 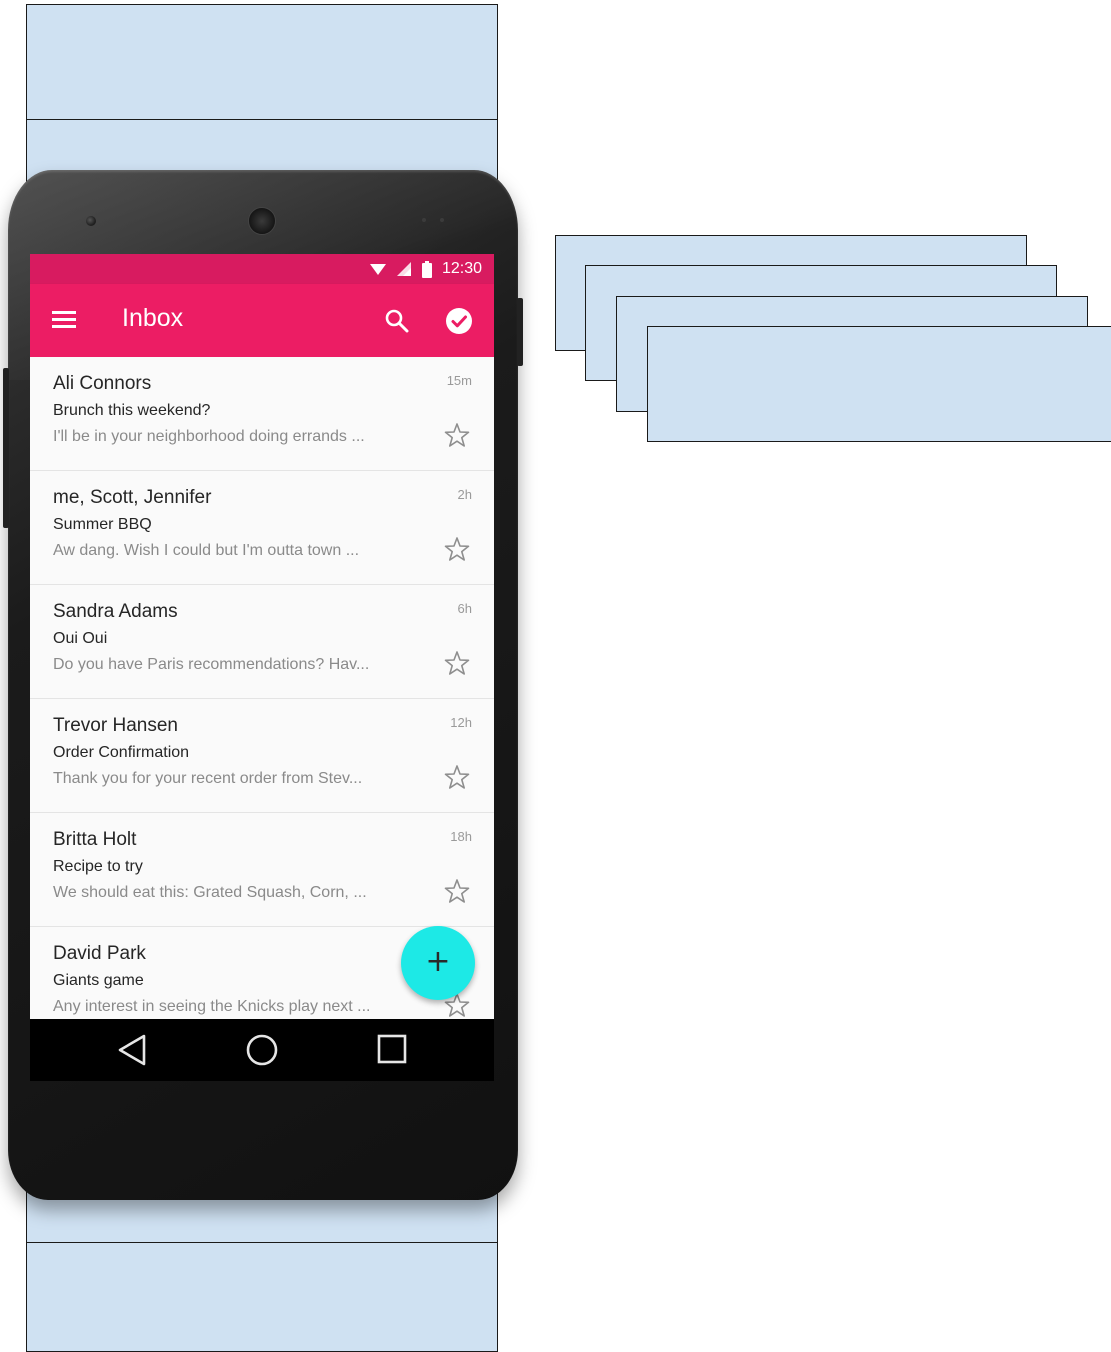 What do you see at coordinates (461, 268) in the screenshot?
I see `status-time: 12:30` at bounding box center [461, 268].